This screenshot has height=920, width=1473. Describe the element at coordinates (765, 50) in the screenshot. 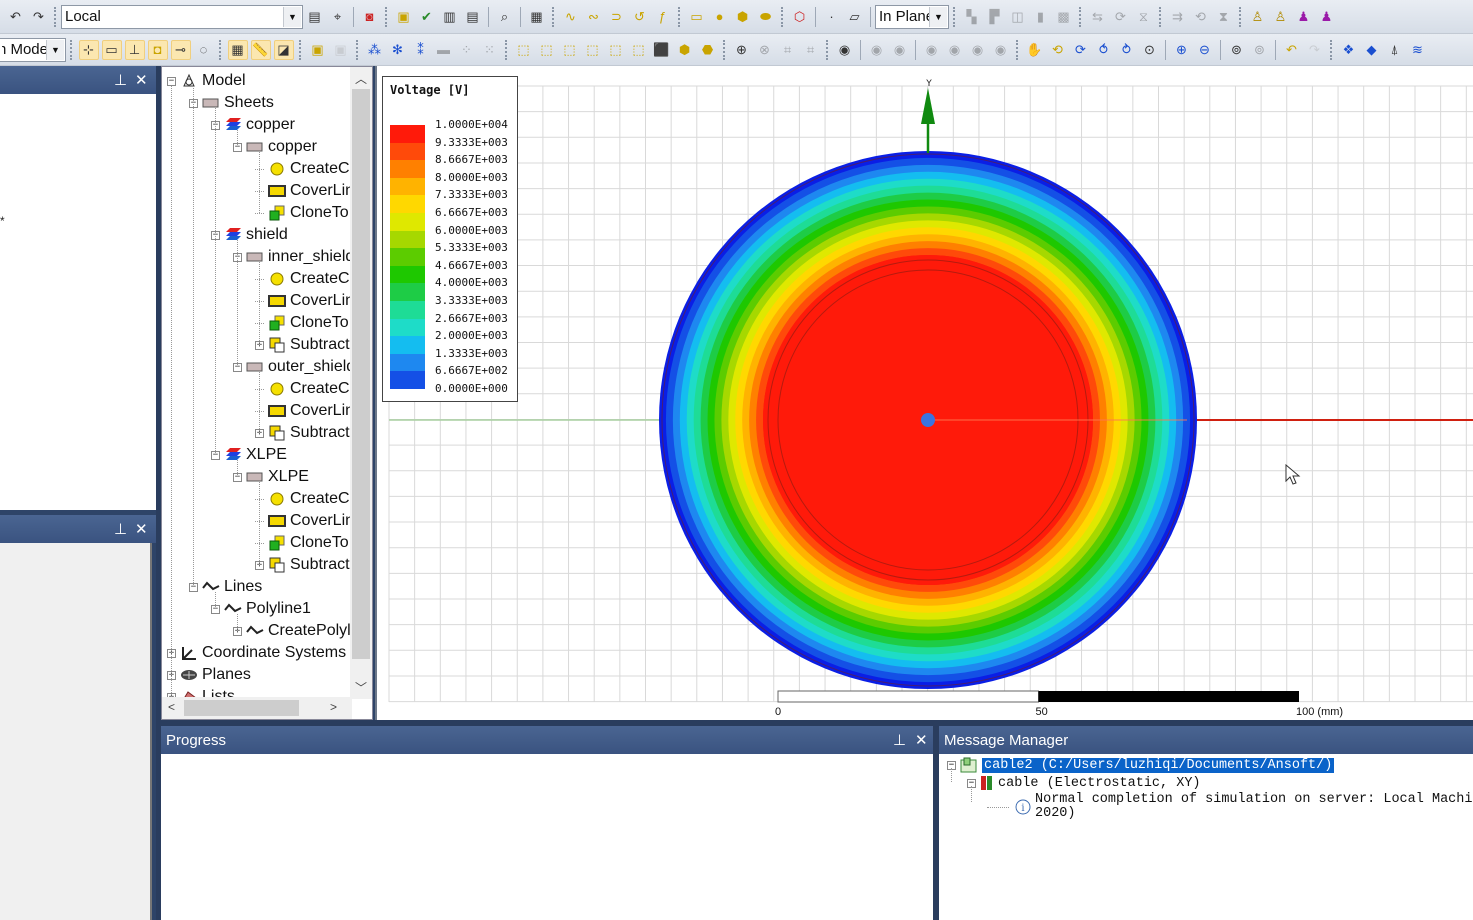

I see `dis-del-node-icon: ⊗` at that location.